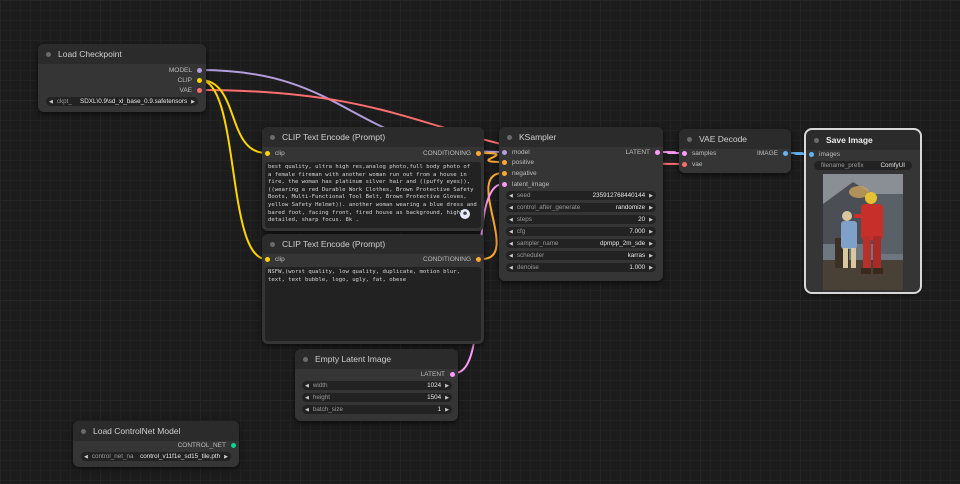  I want to click on widget-seed: ◀ seed 235912768440144 ▶, so click(581, 195).